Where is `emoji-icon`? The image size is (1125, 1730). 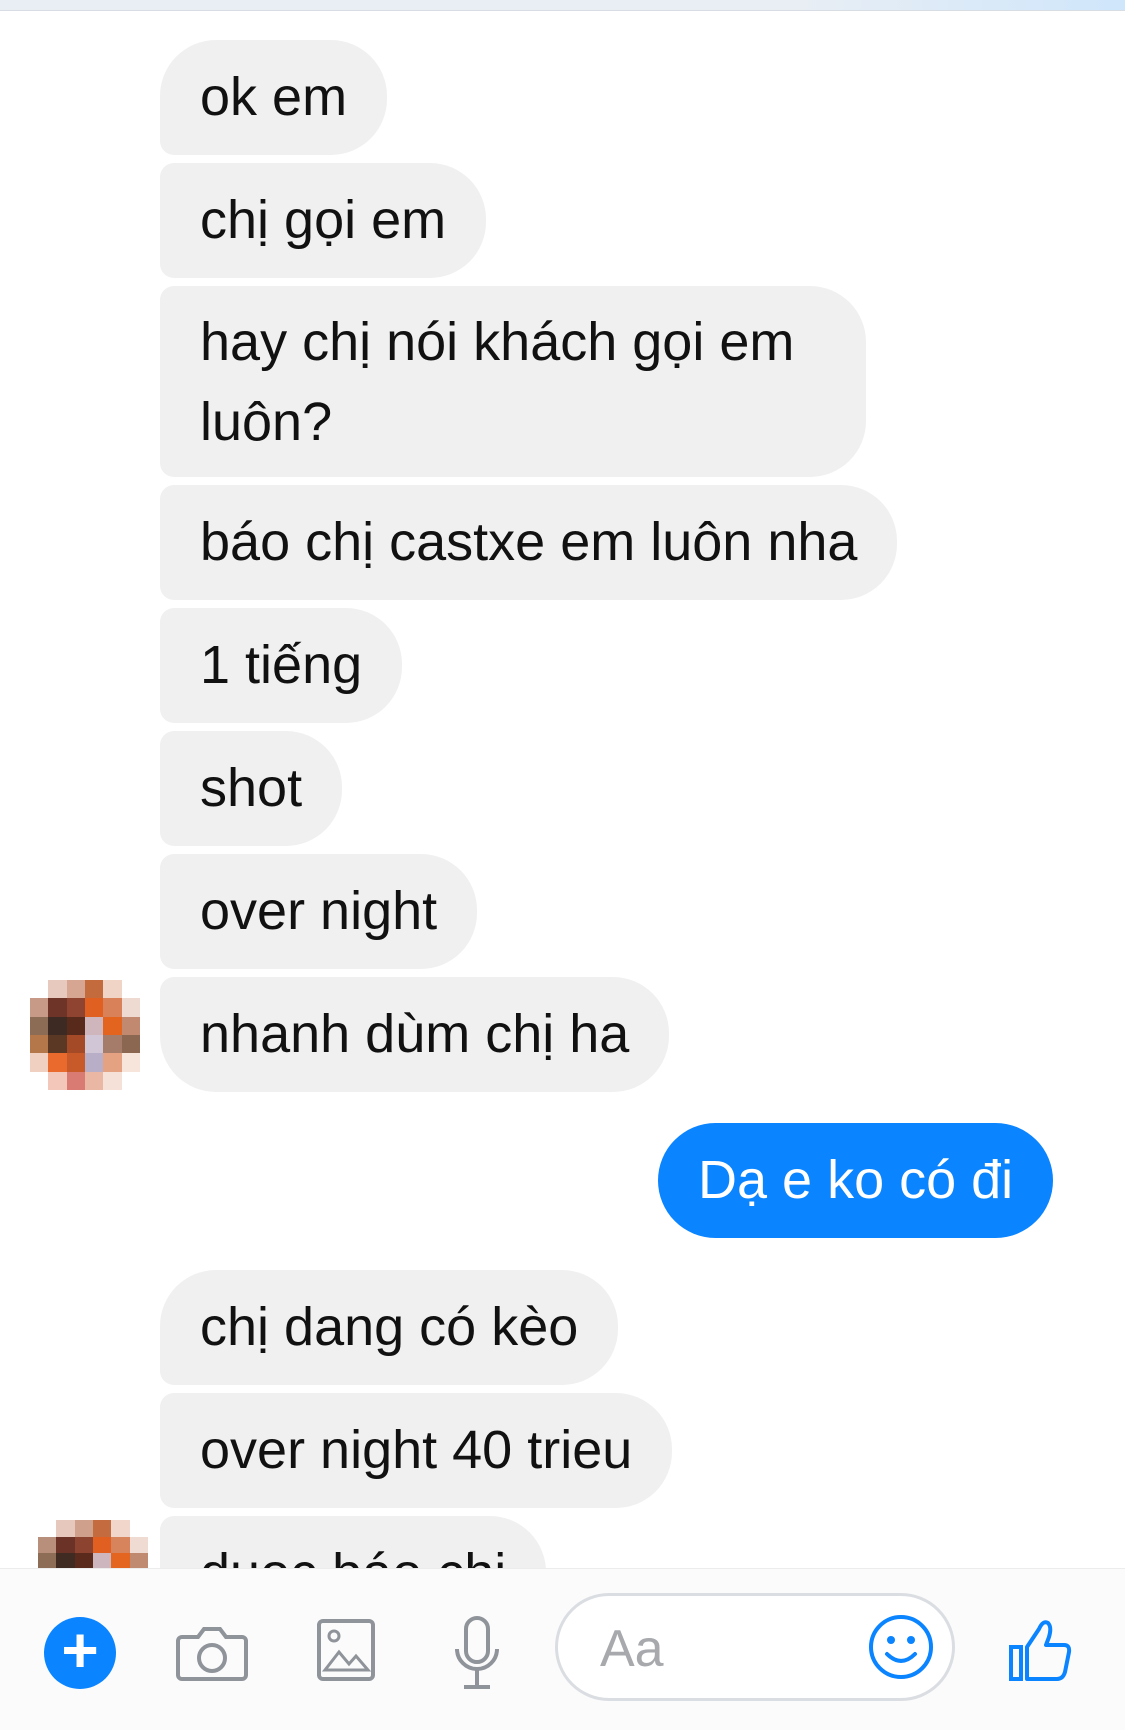
emoji-icon is located at coordinates (901, 1647).